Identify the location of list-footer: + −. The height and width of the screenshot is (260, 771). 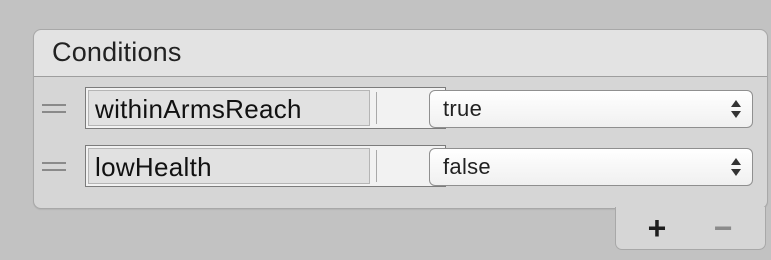
(690, 228).